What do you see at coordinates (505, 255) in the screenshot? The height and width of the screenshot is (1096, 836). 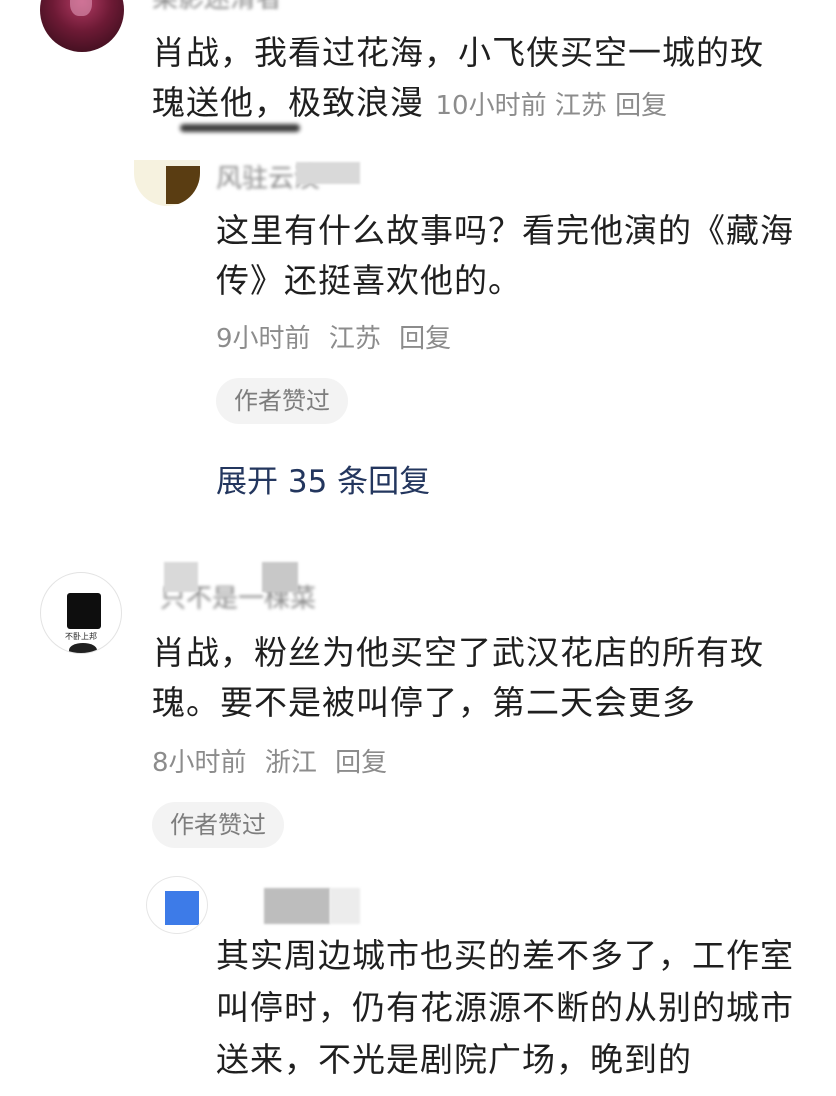 I see `reply-text: 这里有什么故事吗？看完他演的《藏海传》还挺喜欢他的。` at bounding box center [505, 255].